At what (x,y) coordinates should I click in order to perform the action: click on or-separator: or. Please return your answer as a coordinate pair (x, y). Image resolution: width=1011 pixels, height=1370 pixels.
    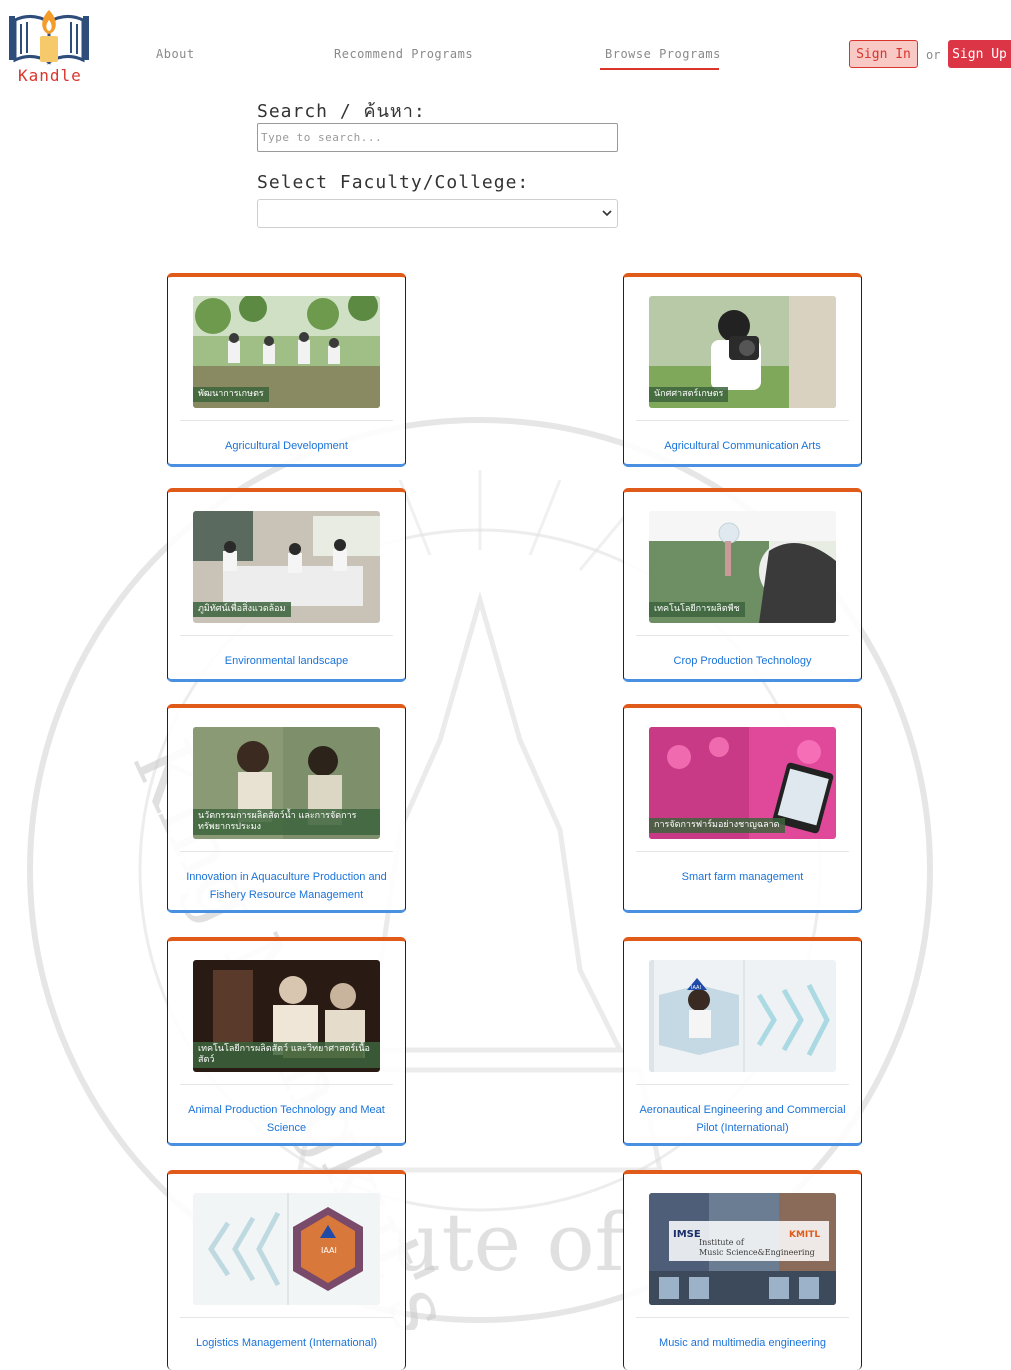
    Looking at the image, I should click on (933, 55).